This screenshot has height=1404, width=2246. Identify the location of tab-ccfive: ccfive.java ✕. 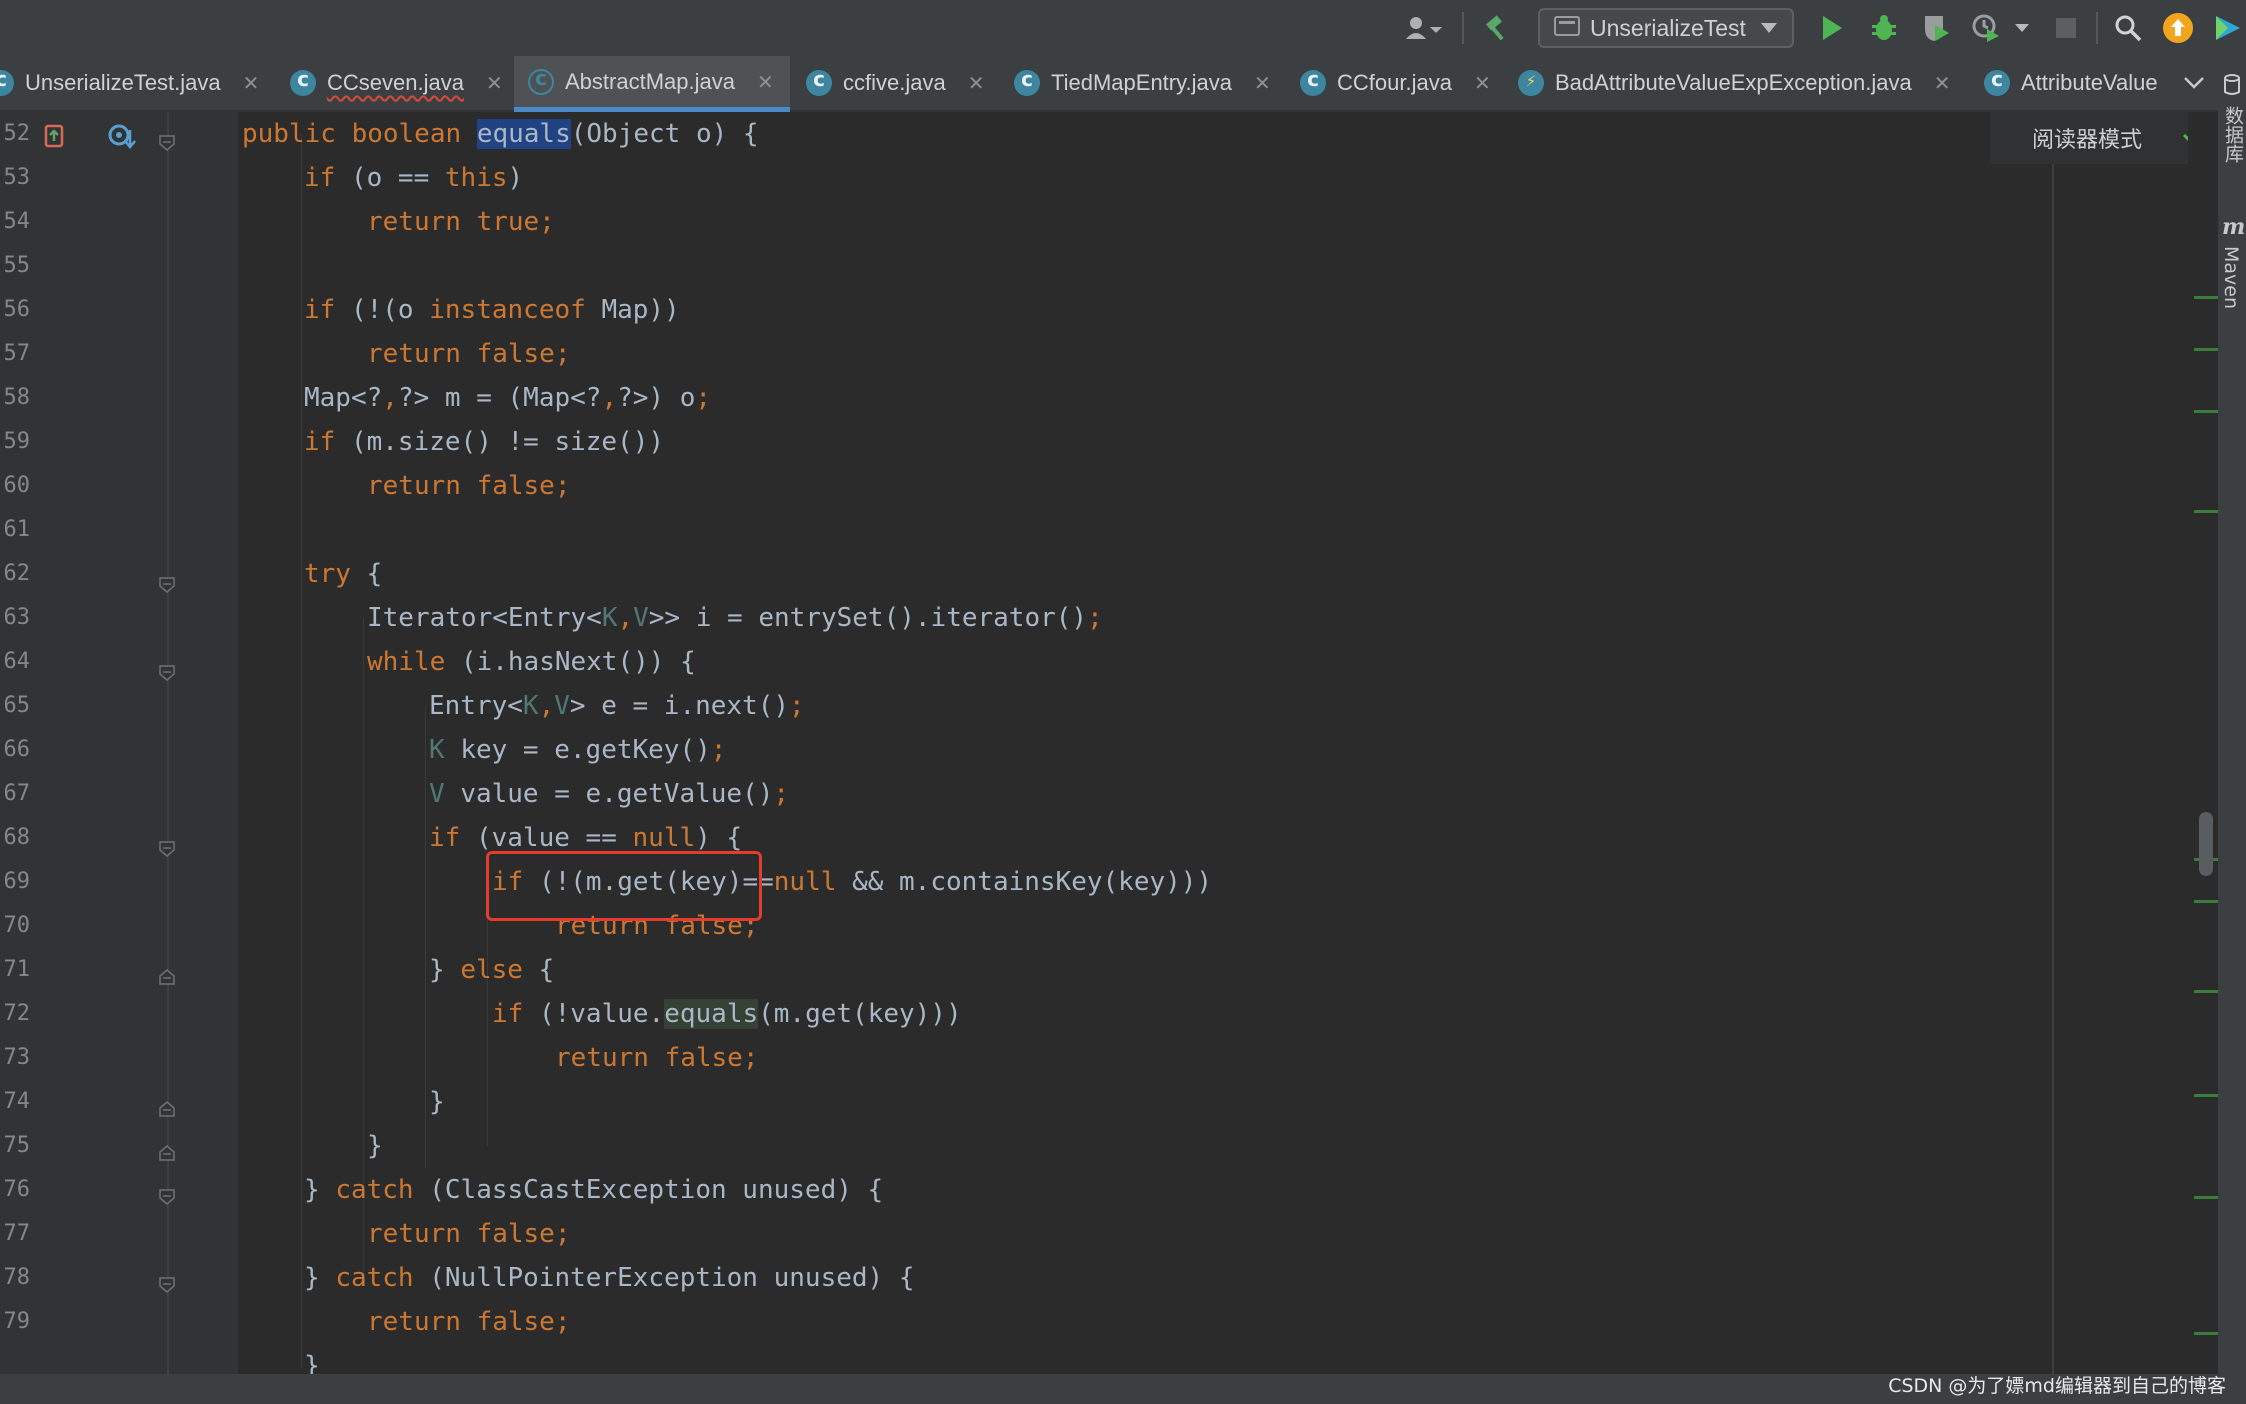
(906, 83).